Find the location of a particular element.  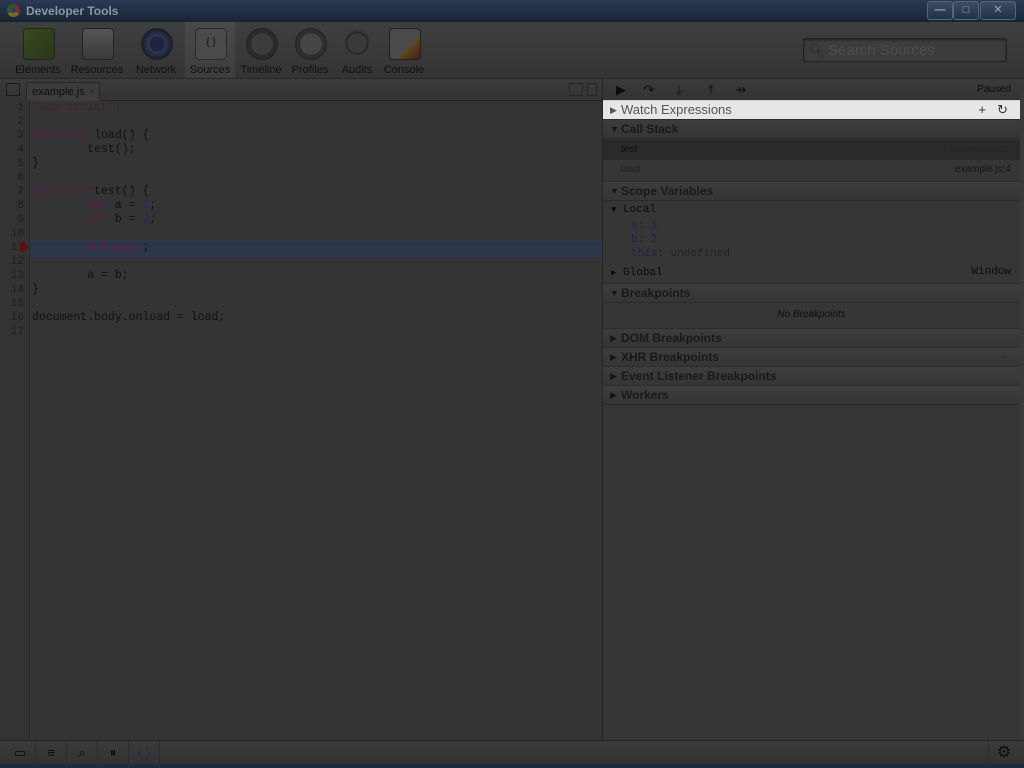

tab-audits: Audits is located at coordinates (357, 50).